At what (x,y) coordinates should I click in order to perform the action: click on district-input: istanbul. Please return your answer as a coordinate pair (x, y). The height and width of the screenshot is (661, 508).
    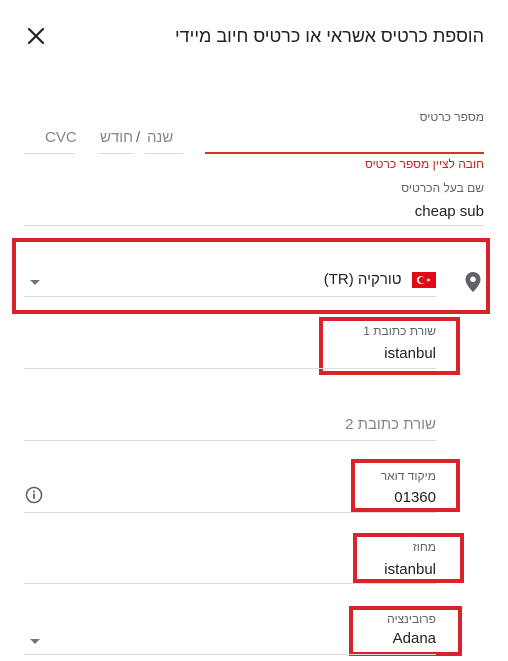
    Looking at the image, I should click on (410, 569).